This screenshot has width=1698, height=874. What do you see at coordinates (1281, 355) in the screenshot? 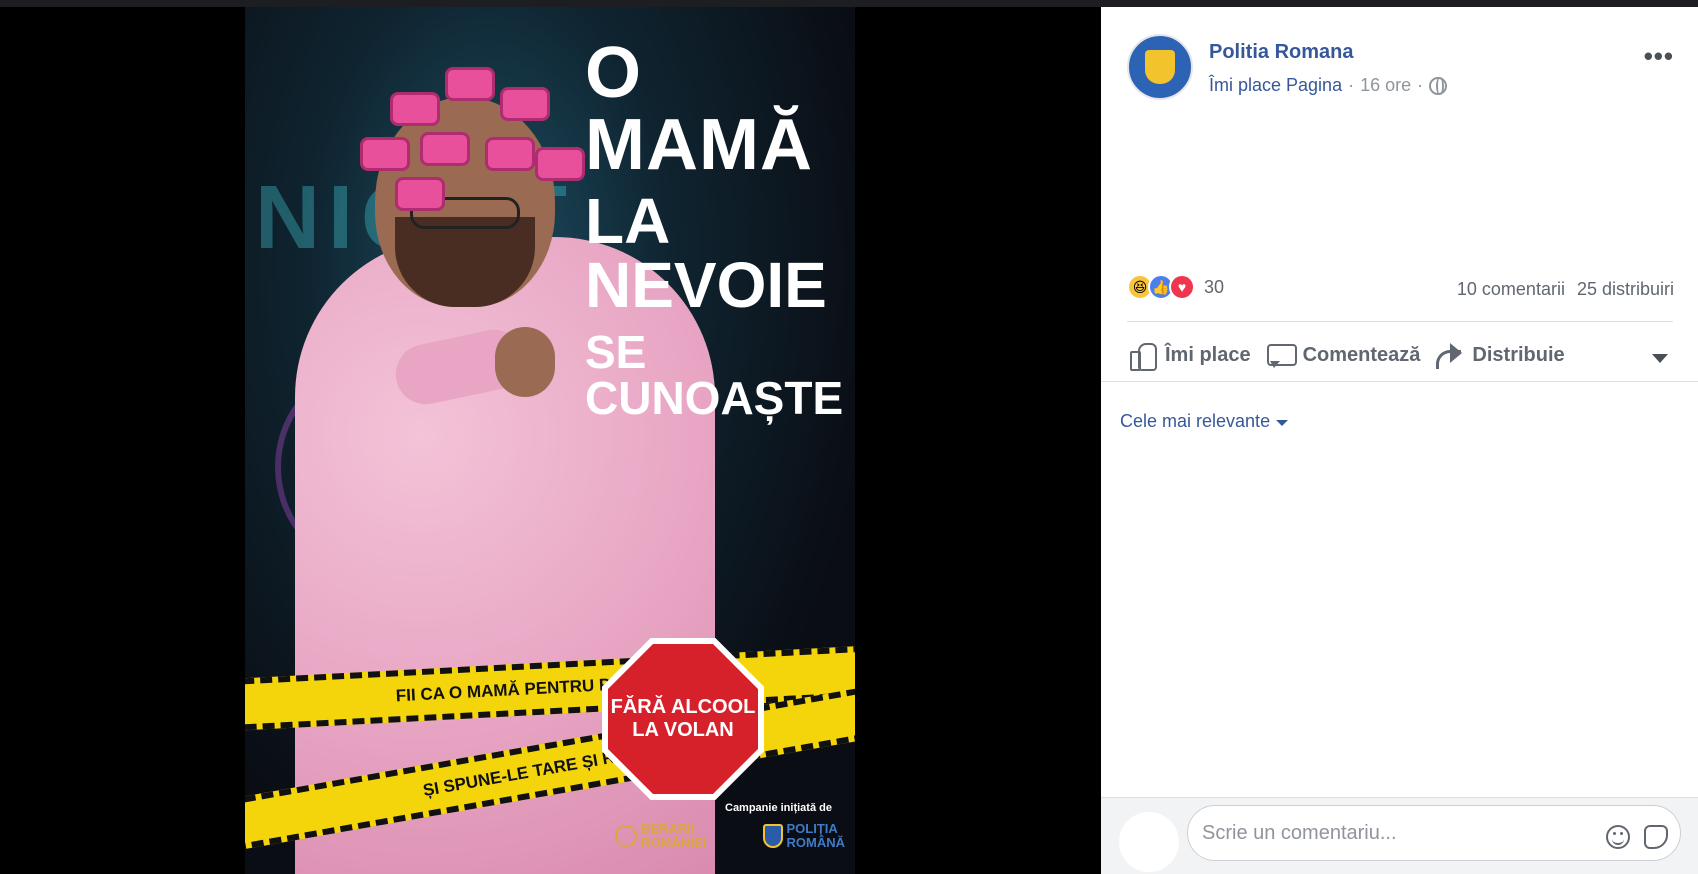
I see `comment-icon` at bounding box center [1281, 355].